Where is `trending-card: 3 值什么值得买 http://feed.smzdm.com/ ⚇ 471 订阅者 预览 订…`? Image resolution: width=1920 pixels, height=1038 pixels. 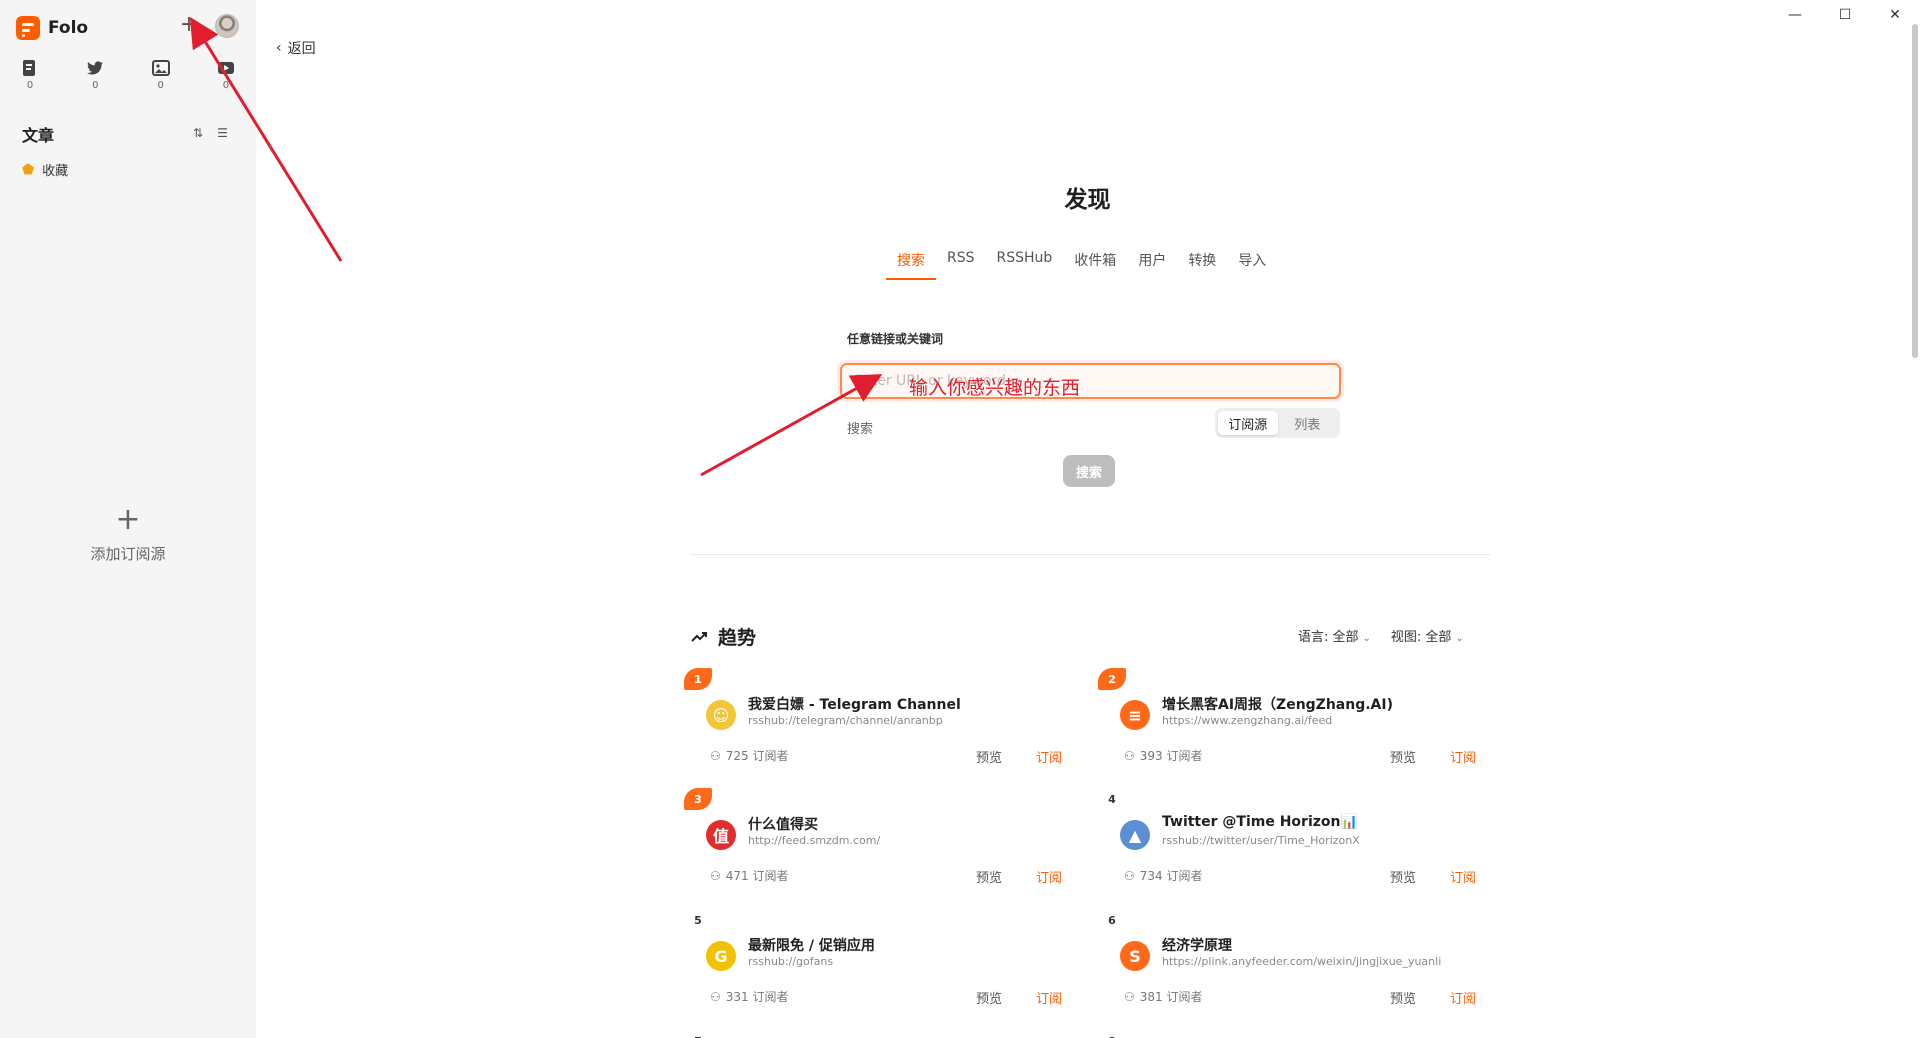
trending-card: 3 值什么值得买 http://feed.smzdm.com/ ⚇ 471 订阅者 预览 订… is located at coordinates (876, 841).